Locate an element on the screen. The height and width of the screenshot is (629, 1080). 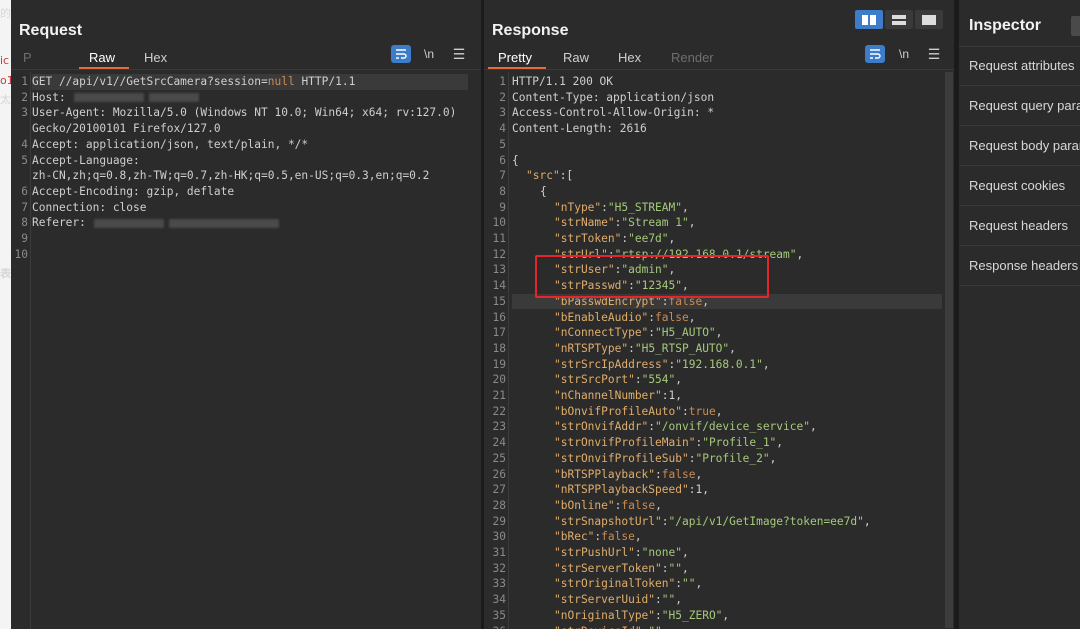
line-number: 26 is located at coordinates (499, 474).